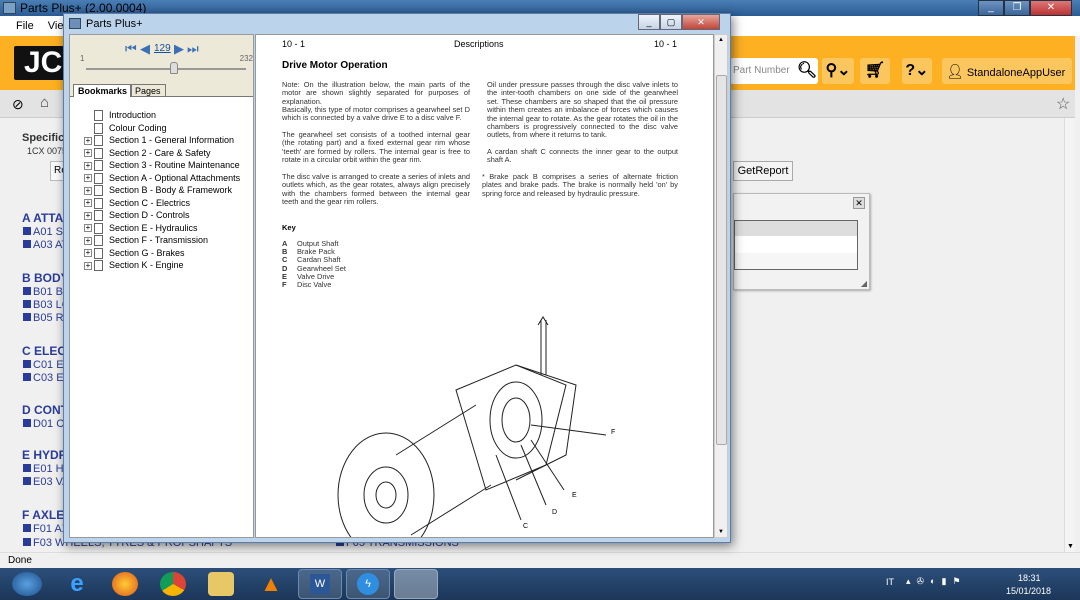 The image size is (1080, 600). Describe the element at coordinates (671, 22) in the screenshot. I see `maximize-button: ▢` at that location.